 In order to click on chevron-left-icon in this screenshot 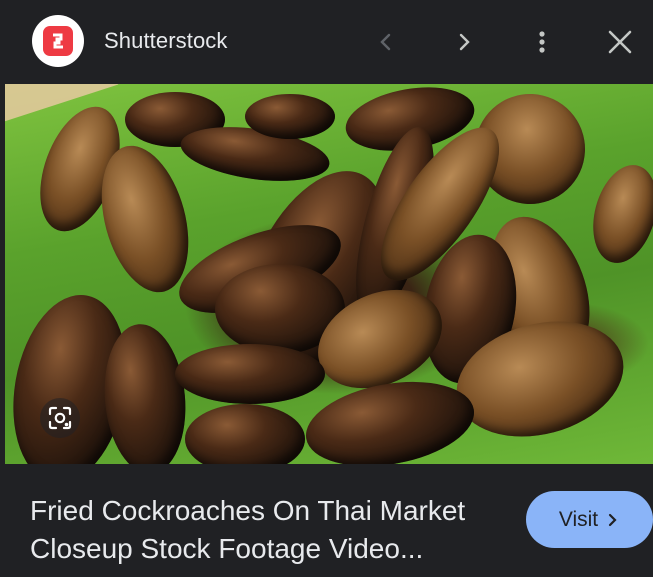, I will do `click(385, 42)`.